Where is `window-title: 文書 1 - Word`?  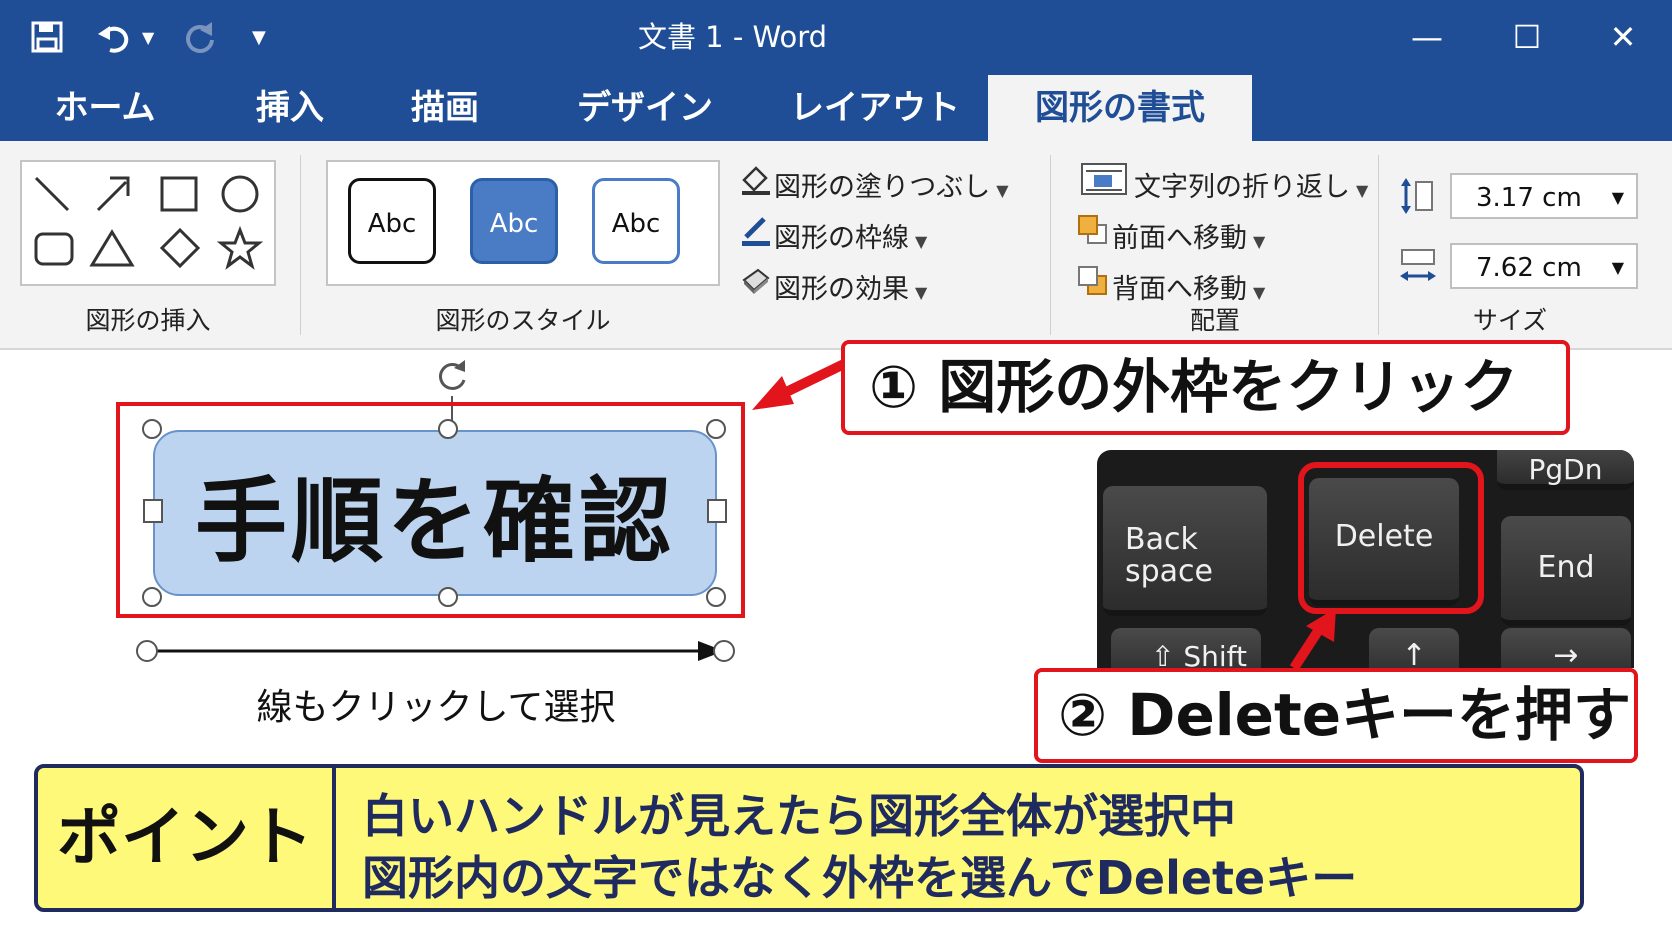 window-title: 文書 1 - Word is located at coordinates (732, 37).